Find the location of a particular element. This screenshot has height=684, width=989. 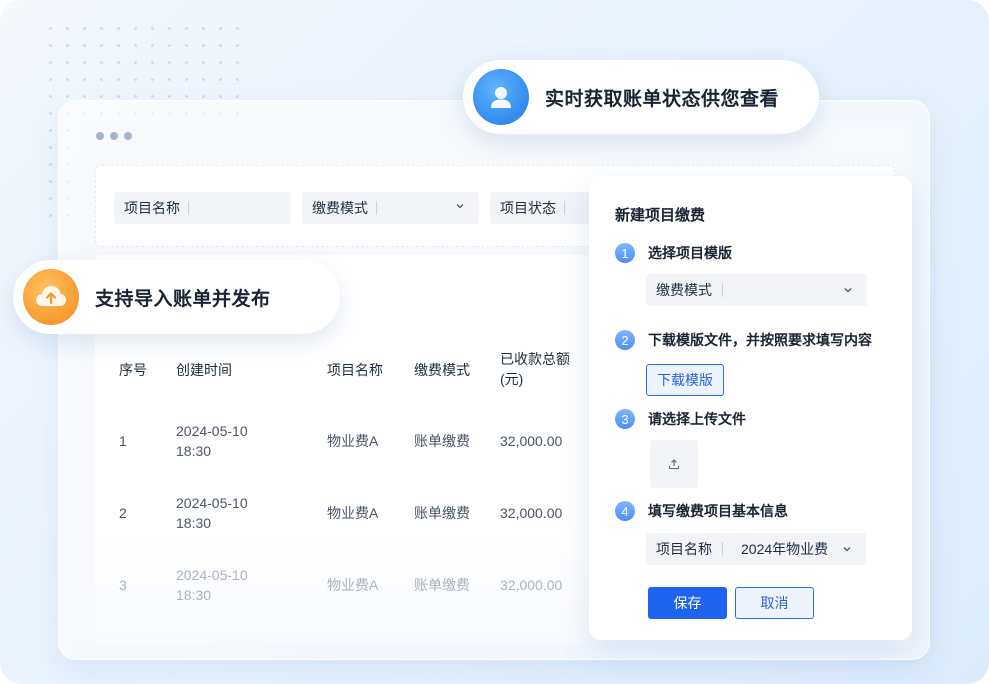

step-number: 2 is located at coordinates (625, 340).